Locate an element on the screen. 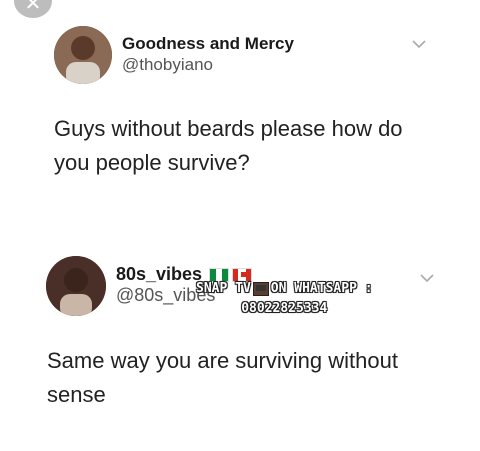 The width and height of the screenshot is (480, 451). tv-icon is located at coordinates (260, 288).